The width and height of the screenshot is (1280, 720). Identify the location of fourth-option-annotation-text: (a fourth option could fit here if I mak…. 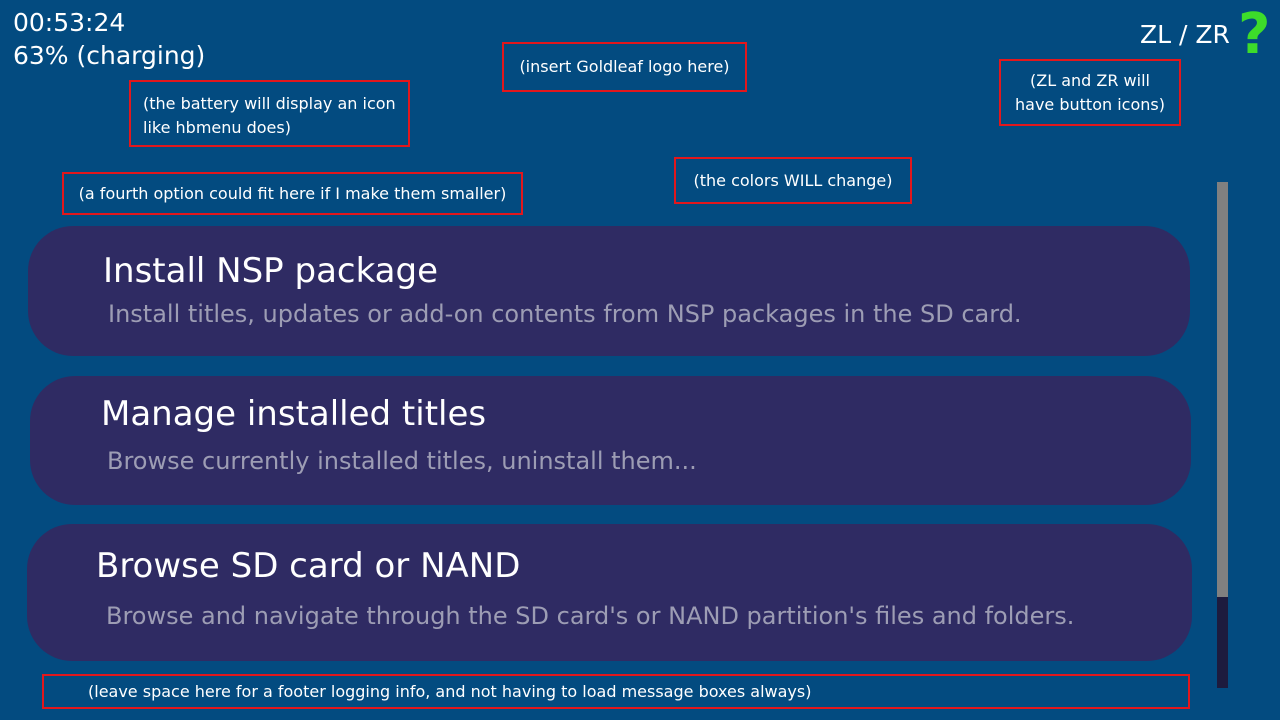
(292, 193).